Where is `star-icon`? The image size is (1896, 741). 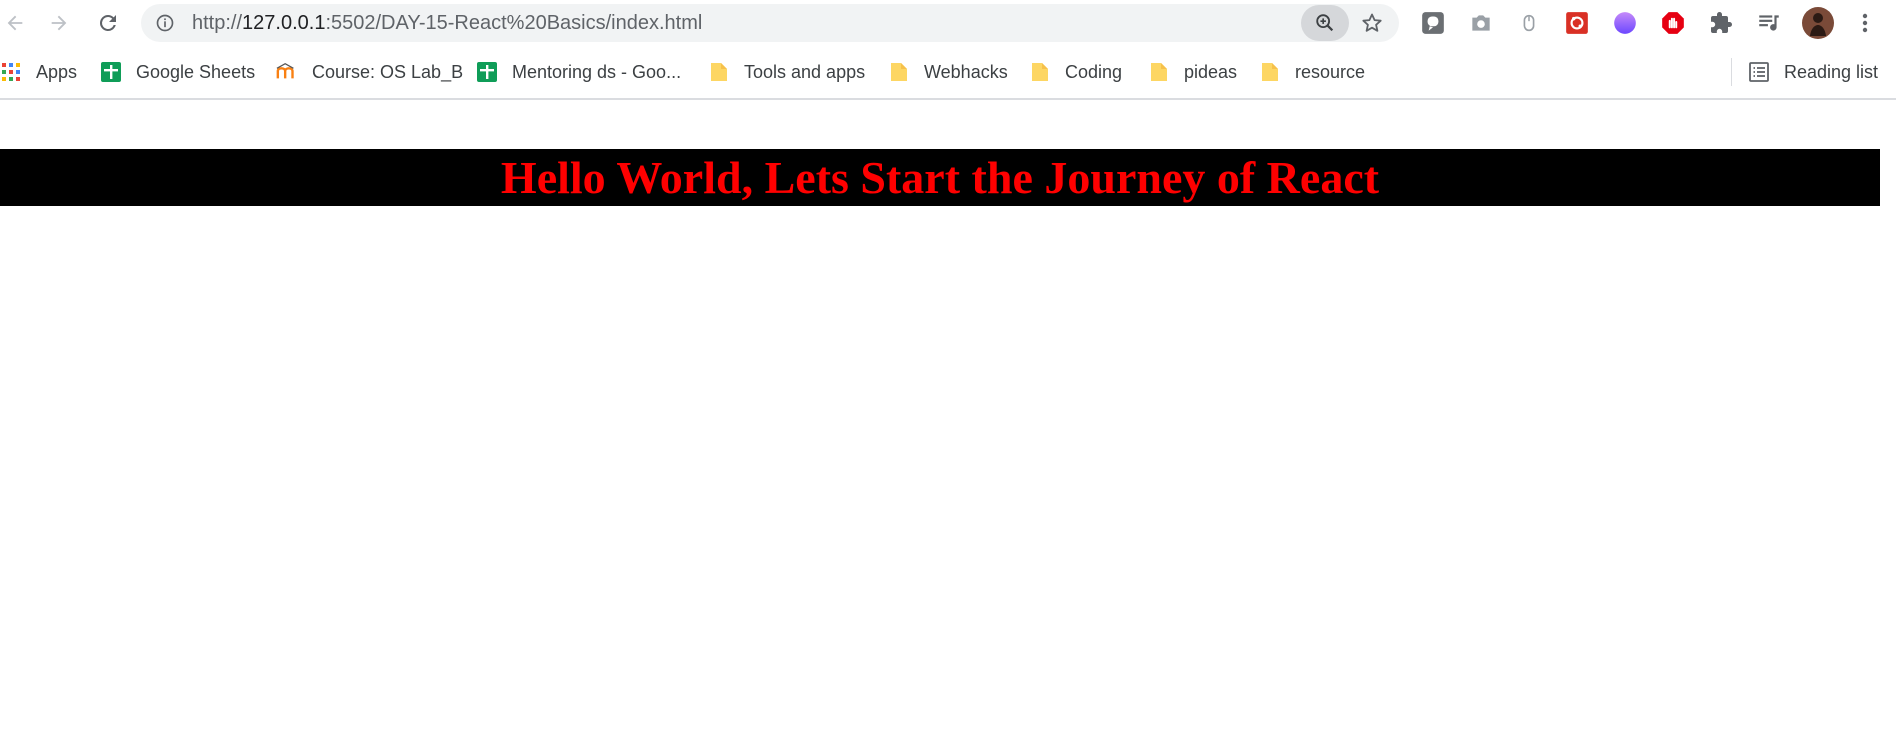
star-icon is located at coordinates (1372, 23).